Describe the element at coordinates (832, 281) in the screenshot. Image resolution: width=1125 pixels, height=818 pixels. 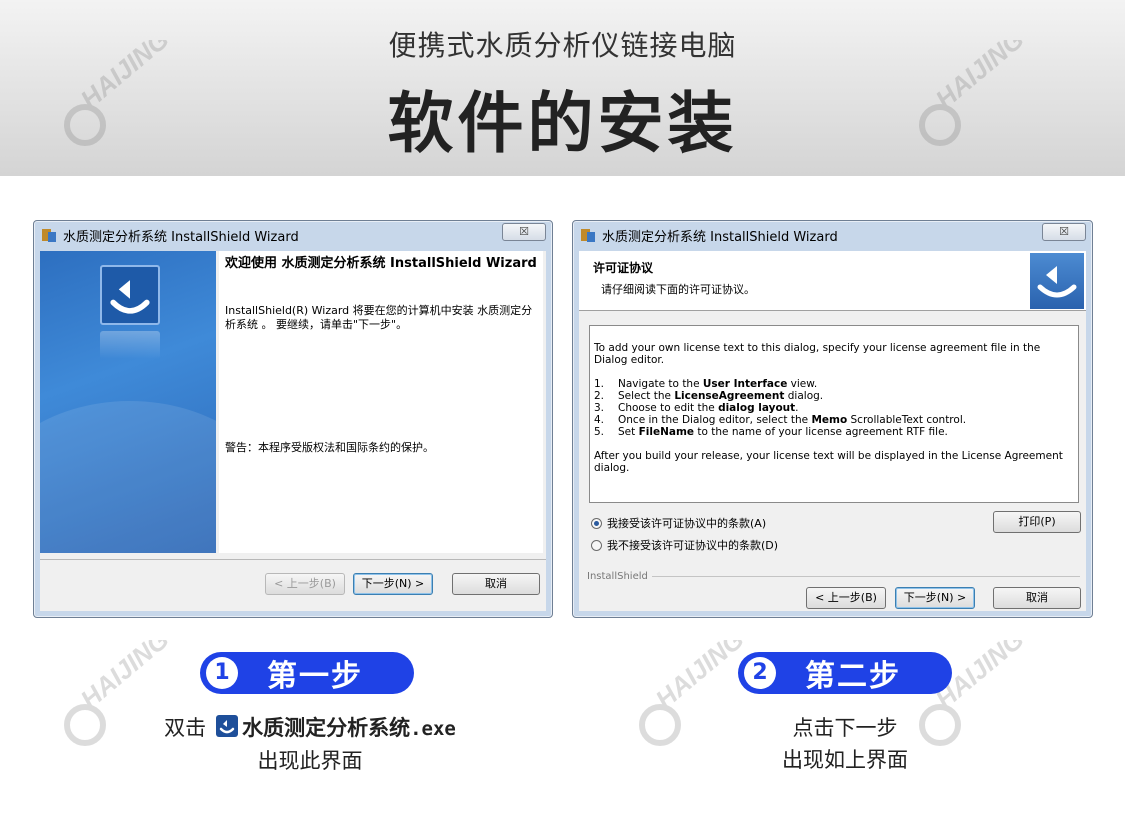
I see `license-header: 许可证协议 请仔细阅读下面的许可证协议。` at that location.